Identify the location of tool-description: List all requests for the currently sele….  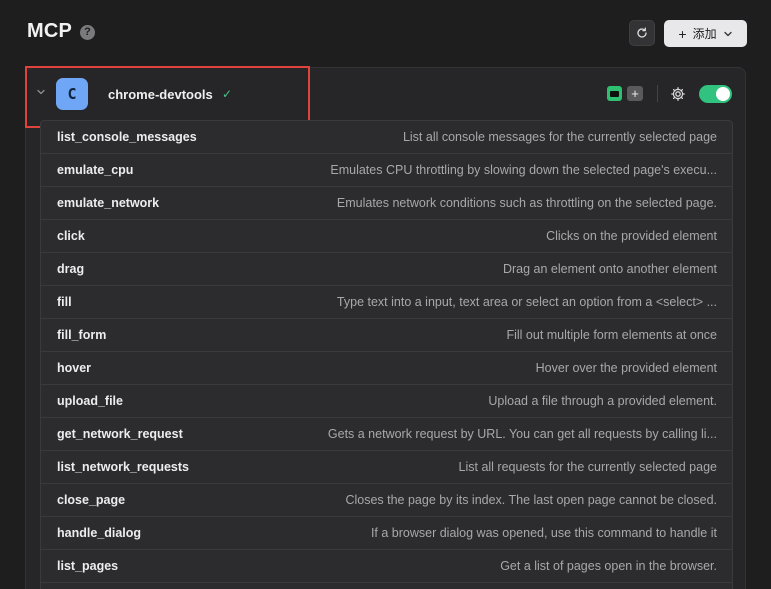
(587, 467).